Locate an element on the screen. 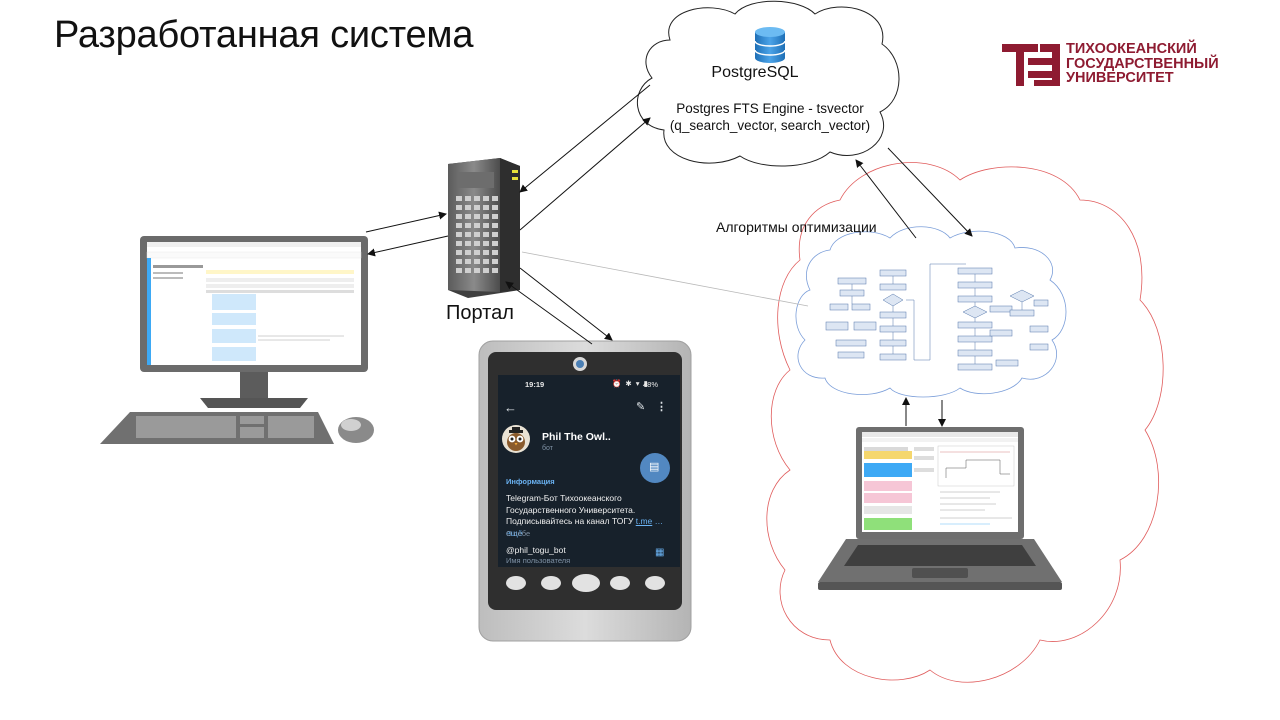 This screenshot has height=720, width=1280. chat-bubble-icon: ▤ is located at coordinates (654, 467).